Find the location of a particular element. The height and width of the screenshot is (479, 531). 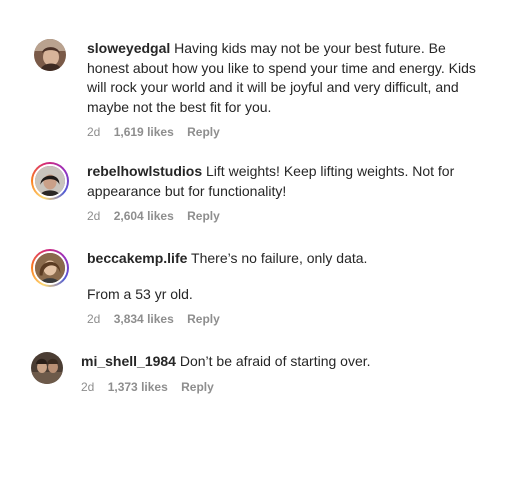

comment-meta: 2d 2,604 likes Reply is located at coordinates (287, 216).